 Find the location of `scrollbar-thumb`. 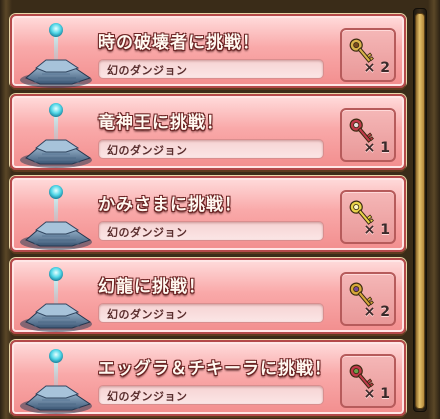

scrollbar-thumb is located at coordinates (420, 211).